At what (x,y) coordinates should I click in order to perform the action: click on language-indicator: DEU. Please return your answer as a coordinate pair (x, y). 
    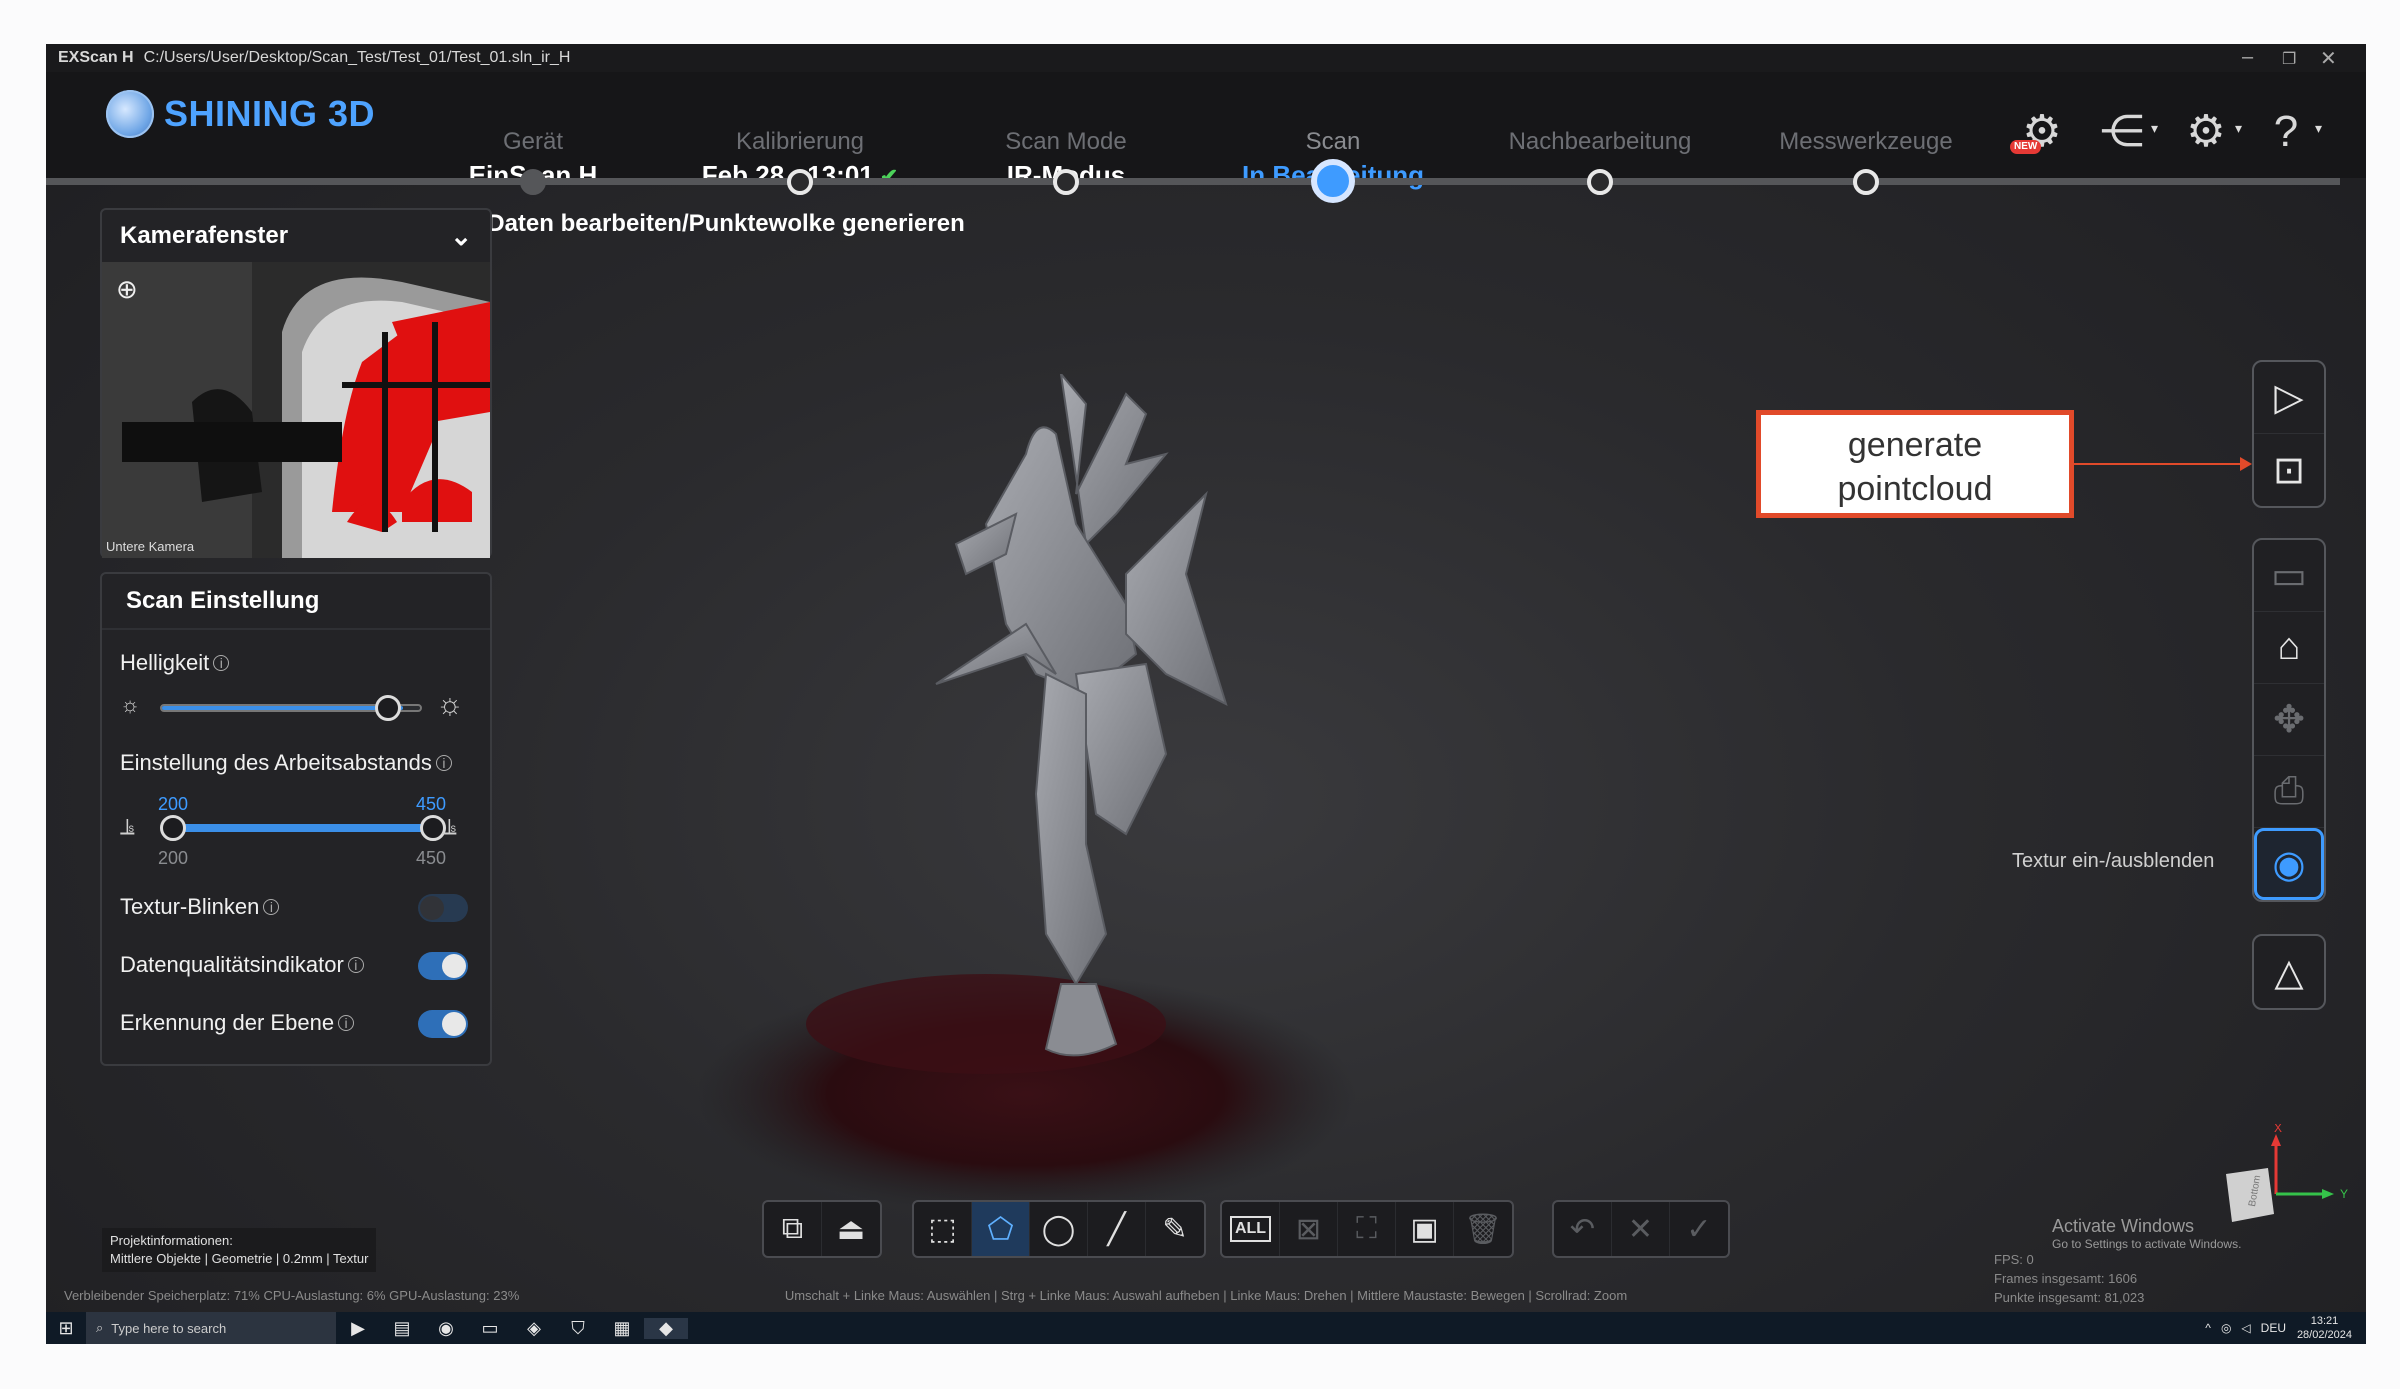
    Looking at the image, I should click on (2273, 1328).